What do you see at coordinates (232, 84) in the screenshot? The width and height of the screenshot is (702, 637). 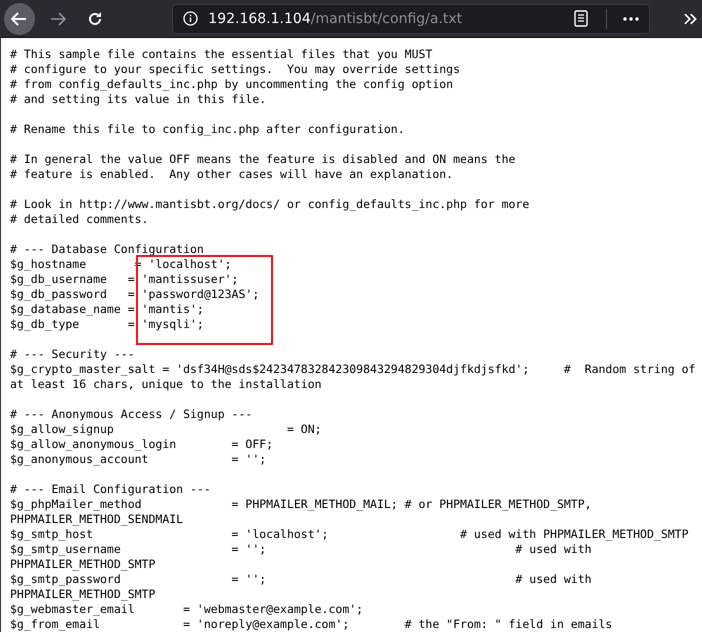 I see `code-line: # from config_defaults_inc.php by uncommenting the config option` at bounding box center [232, 84].